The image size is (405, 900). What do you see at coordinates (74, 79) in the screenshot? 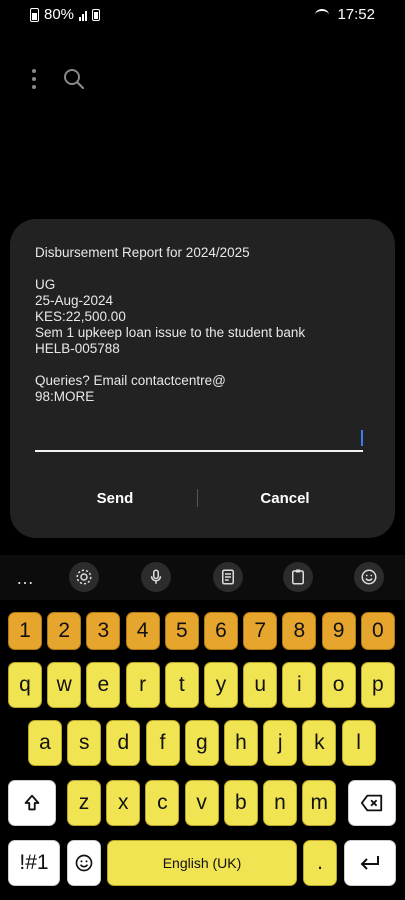
I see `search-icon` at bounding box center [74, 79].